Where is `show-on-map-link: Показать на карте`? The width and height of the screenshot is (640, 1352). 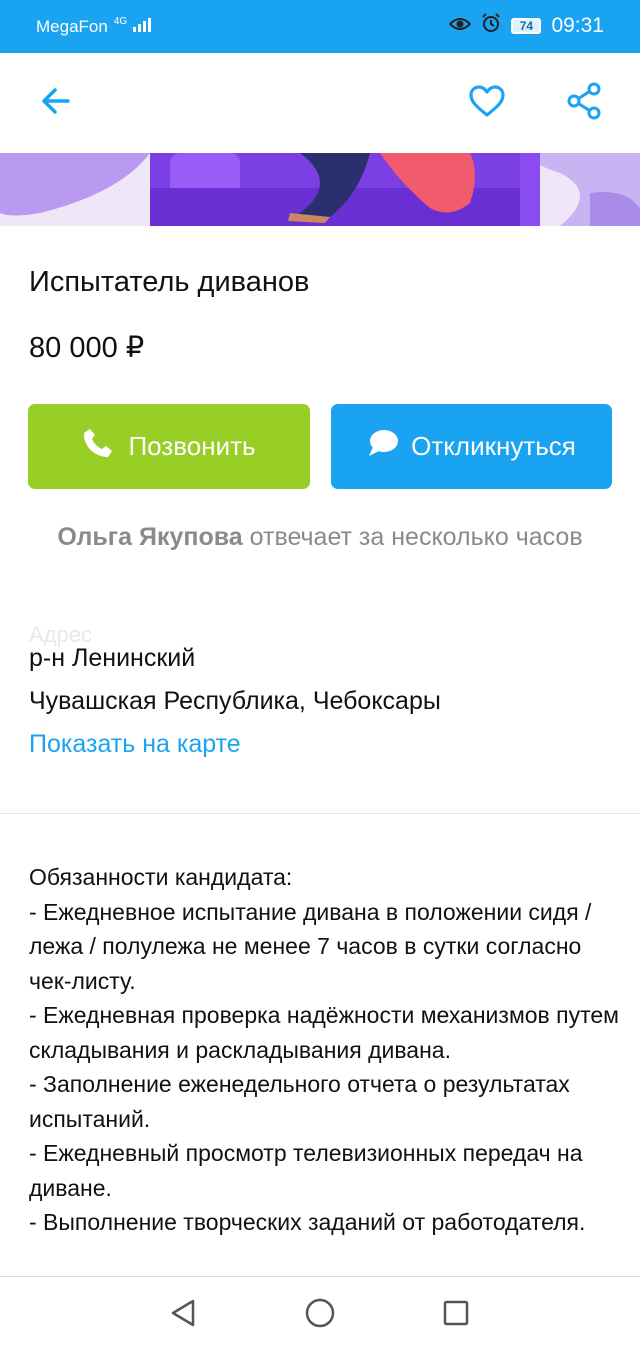 show-on-map-link: Показать на карте is located at coordinates (135, 744).